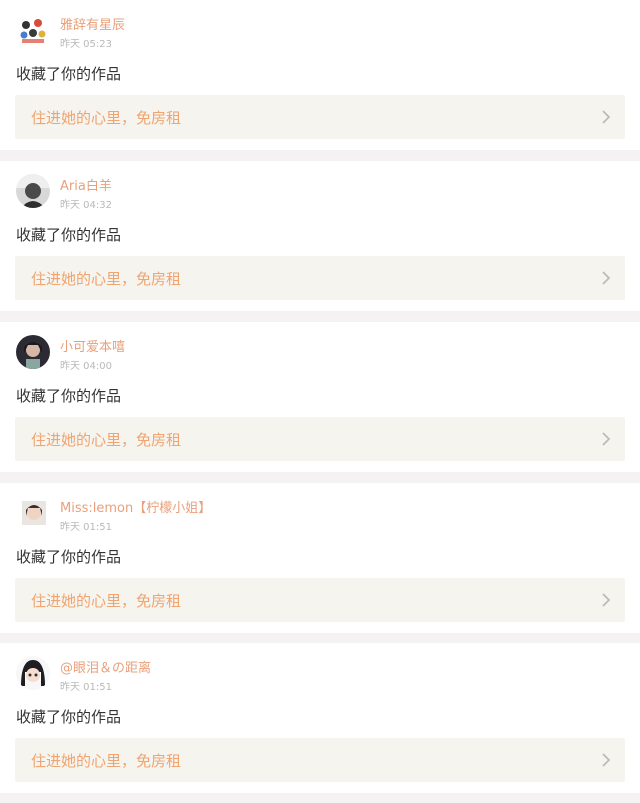 This screenshot has width=640, height=803. I want to click on timestamp: 昨天 04:32, so click(86, 205).